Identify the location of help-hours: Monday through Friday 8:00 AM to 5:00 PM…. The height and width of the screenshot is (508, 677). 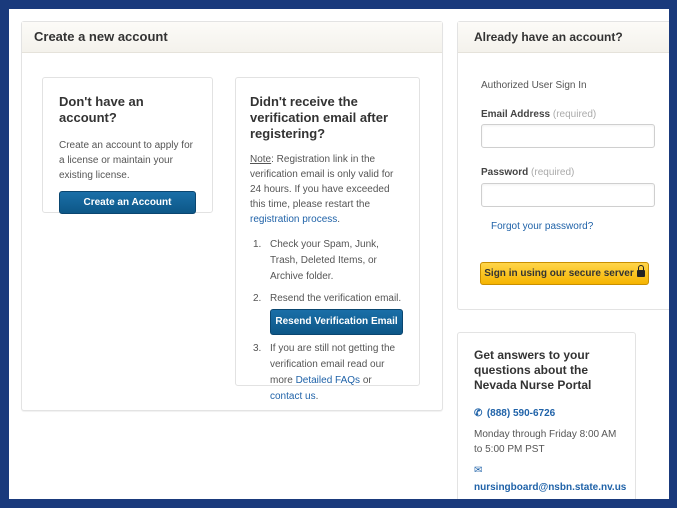
(545, 442).